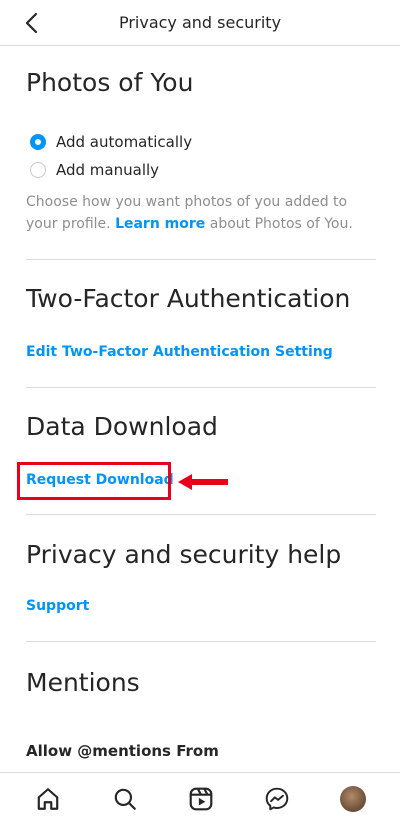 This screenshot has height=823, width=400. I want to click on two-factor-title: Two-Factor Authentication, so click(188, 298).